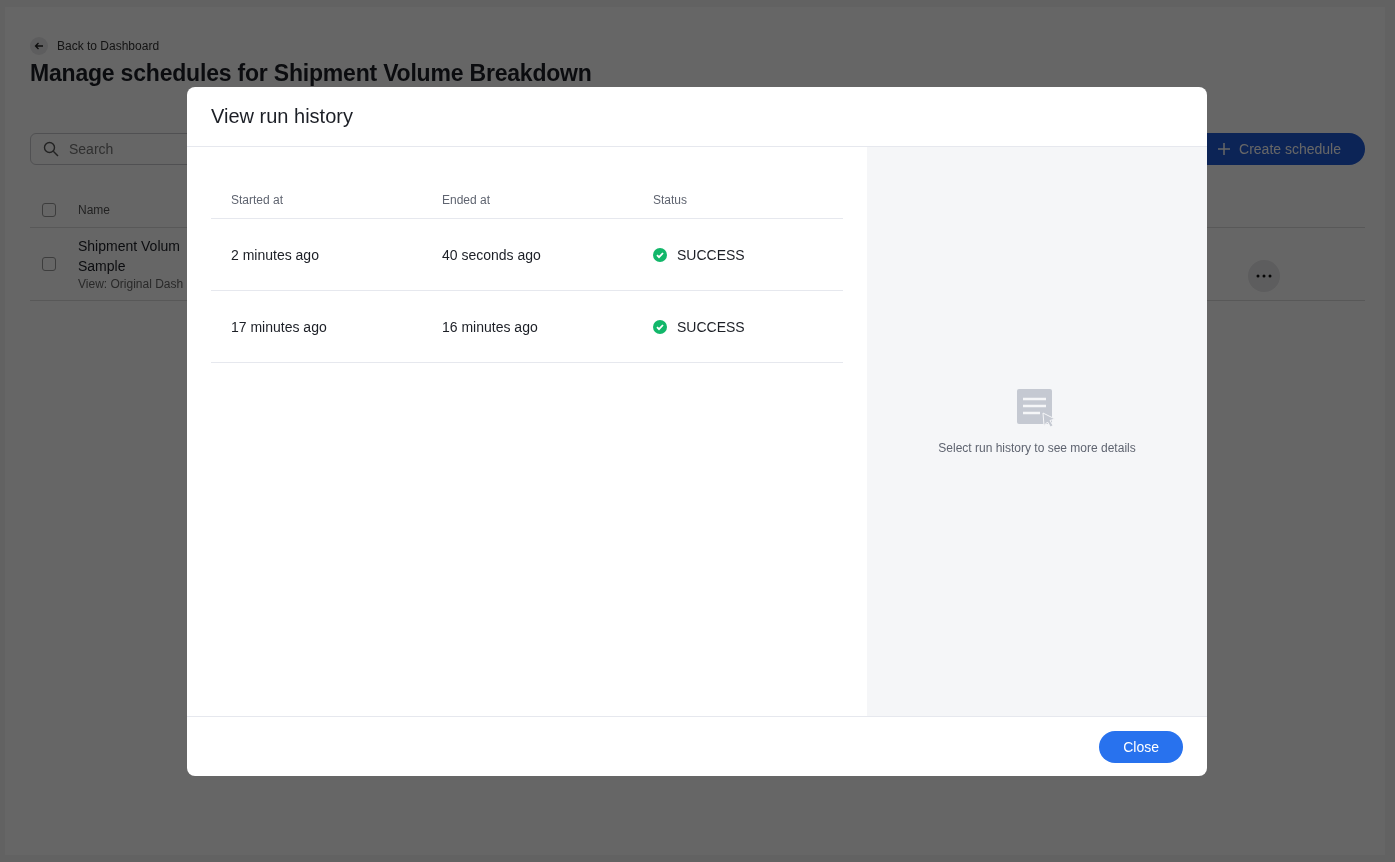  I want to click on schedule-view: View: Original Dash, so click(131, 284).